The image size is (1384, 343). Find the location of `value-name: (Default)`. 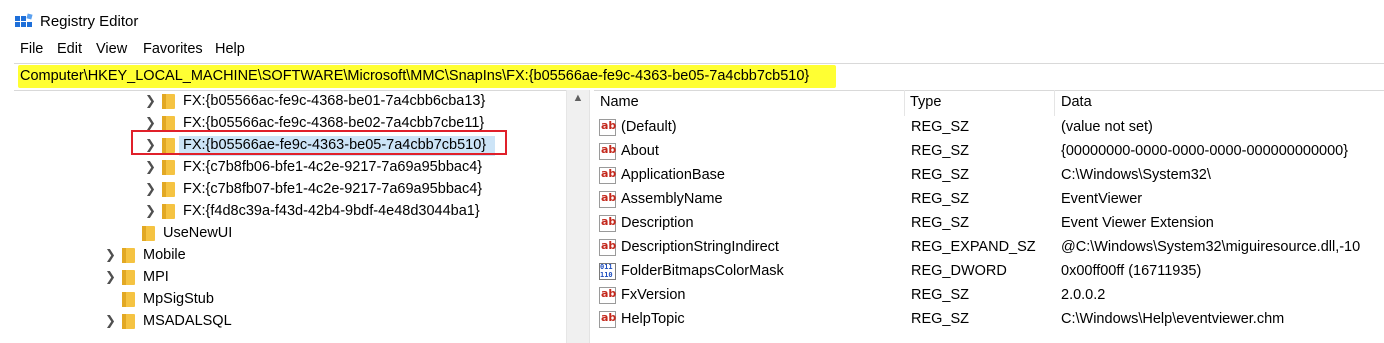

value-name: (Default) is located at coordinates (649, 127).